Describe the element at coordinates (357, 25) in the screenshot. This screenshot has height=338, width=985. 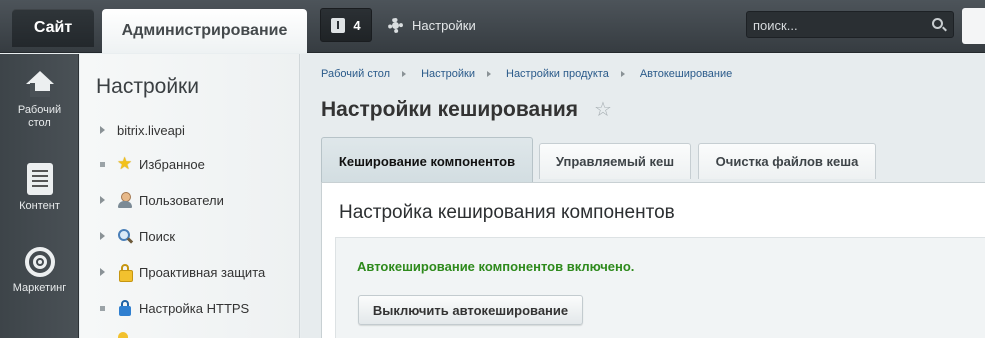
I see `notifications-count: 4` at that location.